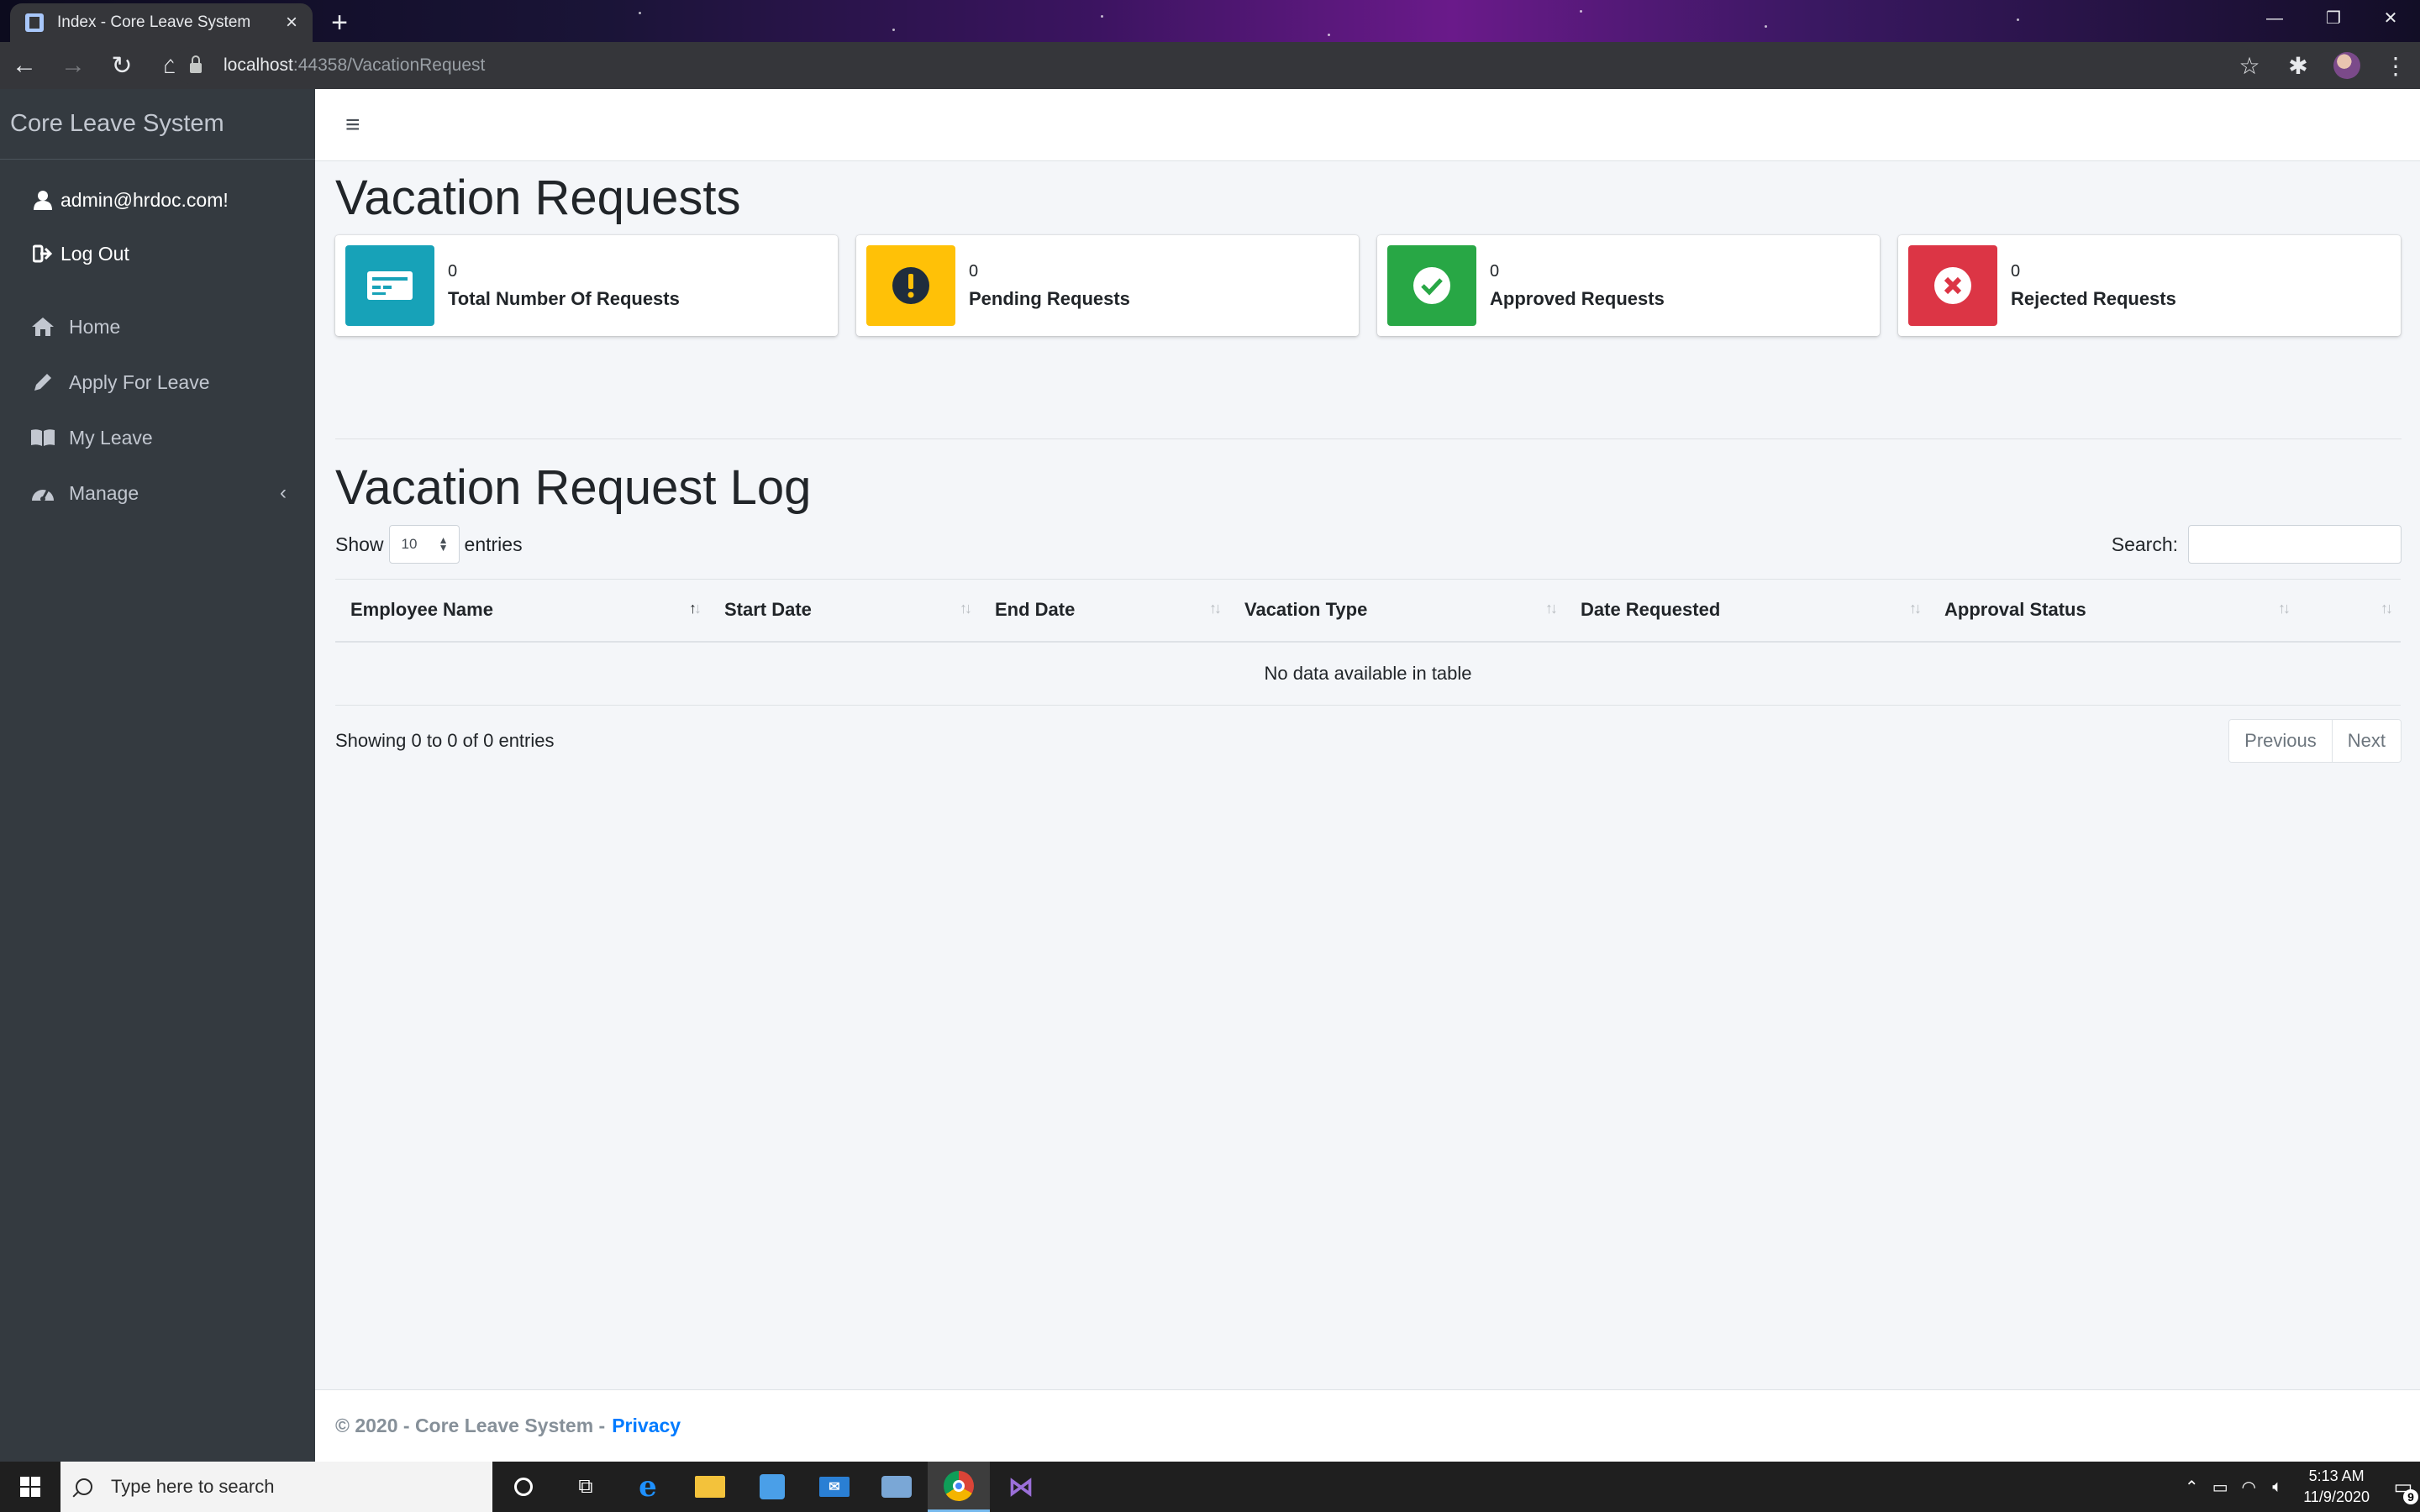 This screenshot has height=1512, width=2420. What do you see at coordinates (276, 1487) in the screenshot?
I see `taskbar-search-box: Type here to search` at bounding box center [276, 1487].